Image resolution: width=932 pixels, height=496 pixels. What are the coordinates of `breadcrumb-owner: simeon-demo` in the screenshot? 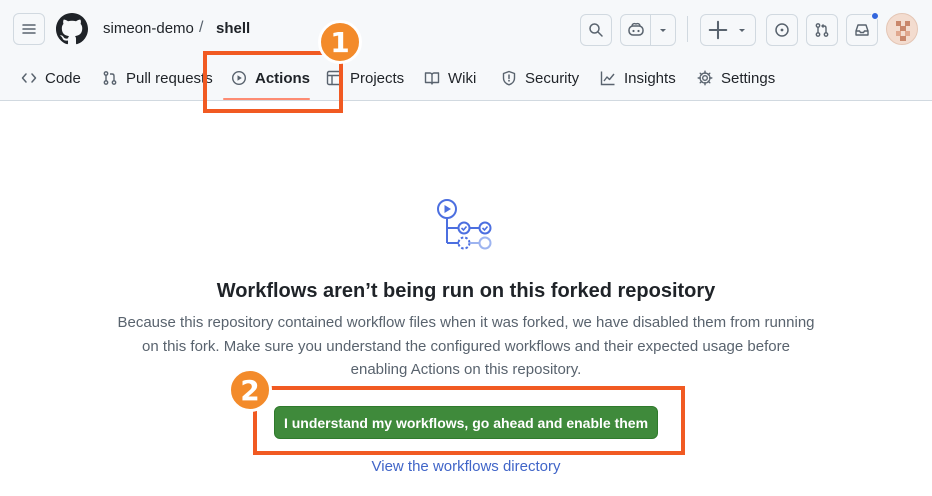 It's located at (148, 28).